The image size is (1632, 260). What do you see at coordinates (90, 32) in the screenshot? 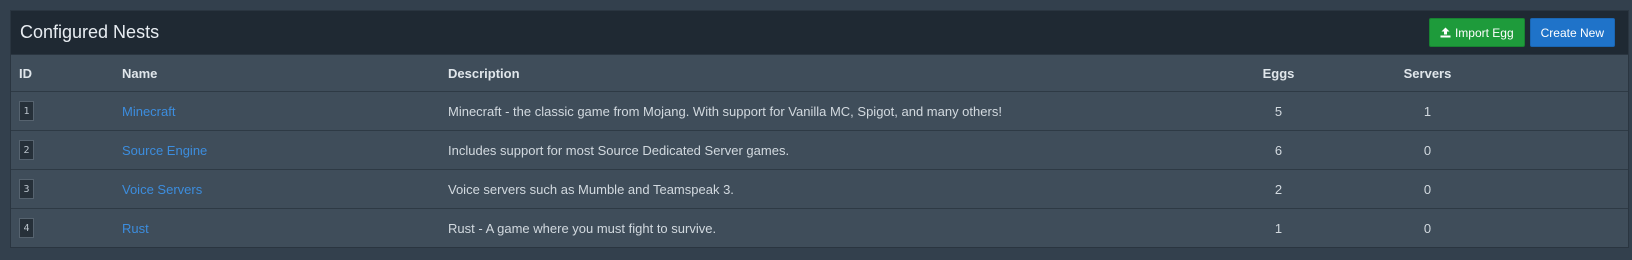
I see `panel-title: Configured Nests` at bounding box center [90, 32].